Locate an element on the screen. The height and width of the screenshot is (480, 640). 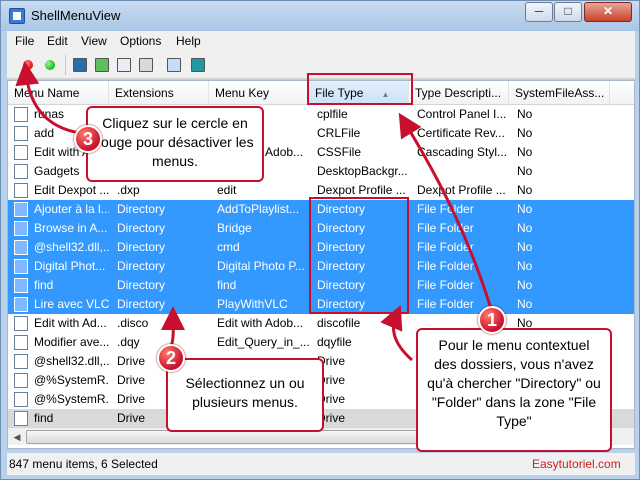
minimize-button: ─ is located at coordinates (539, 12).